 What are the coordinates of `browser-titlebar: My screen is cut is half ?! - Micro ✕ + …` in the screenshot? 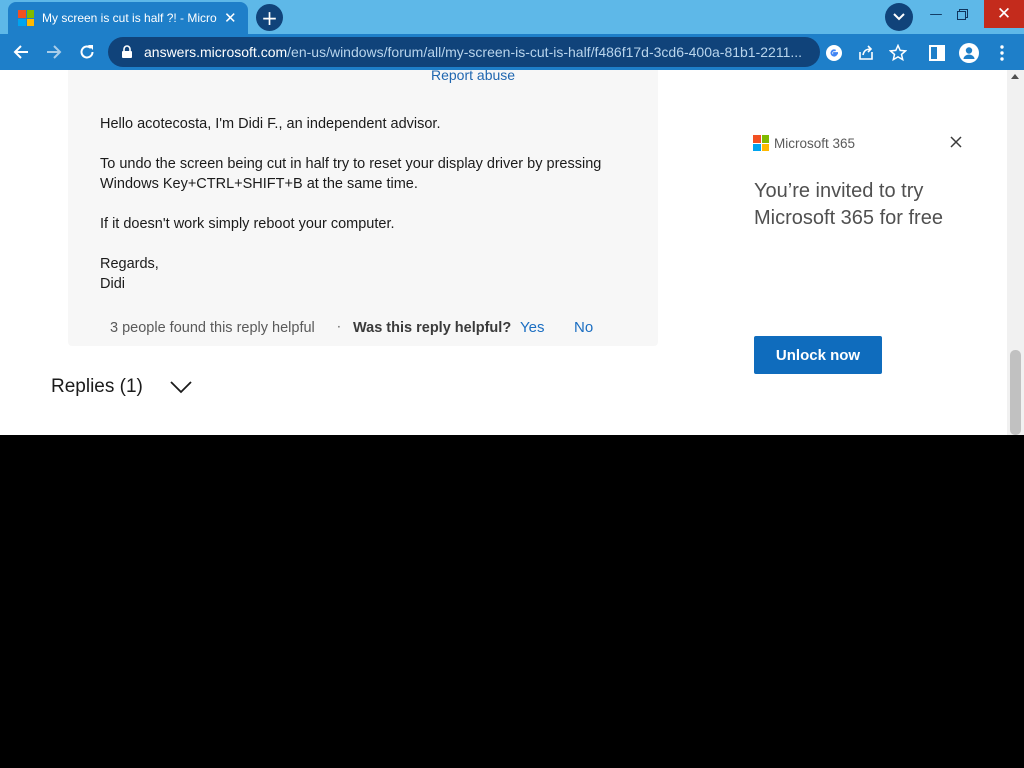 It's located at (512, 17).